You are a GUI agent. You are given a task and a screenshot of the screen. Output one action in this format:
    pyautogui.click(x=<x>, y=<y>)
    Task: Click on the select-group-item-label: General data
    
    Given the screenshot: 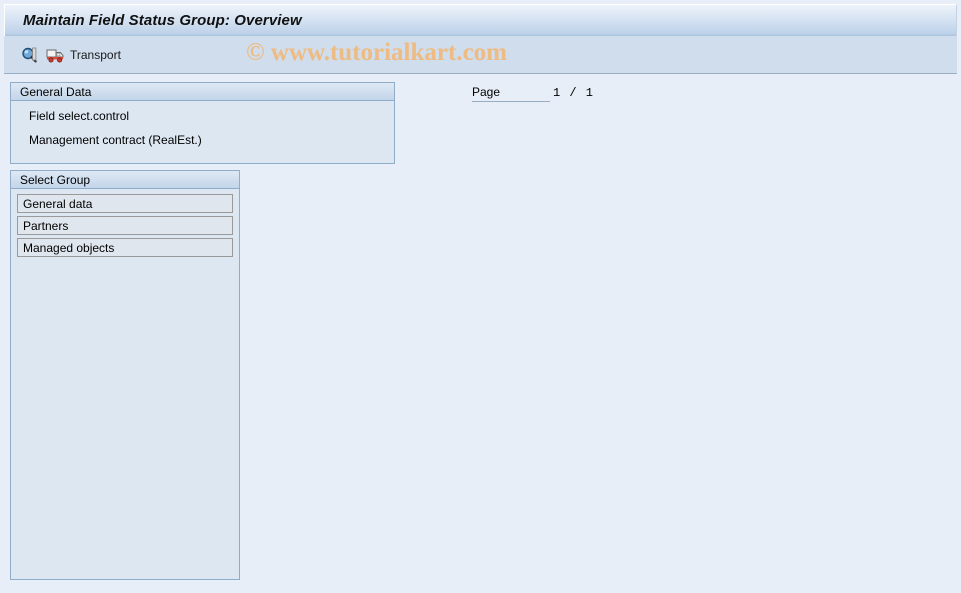 What is the action you would take?
    pyautogui.click(x=58, y=203)
    